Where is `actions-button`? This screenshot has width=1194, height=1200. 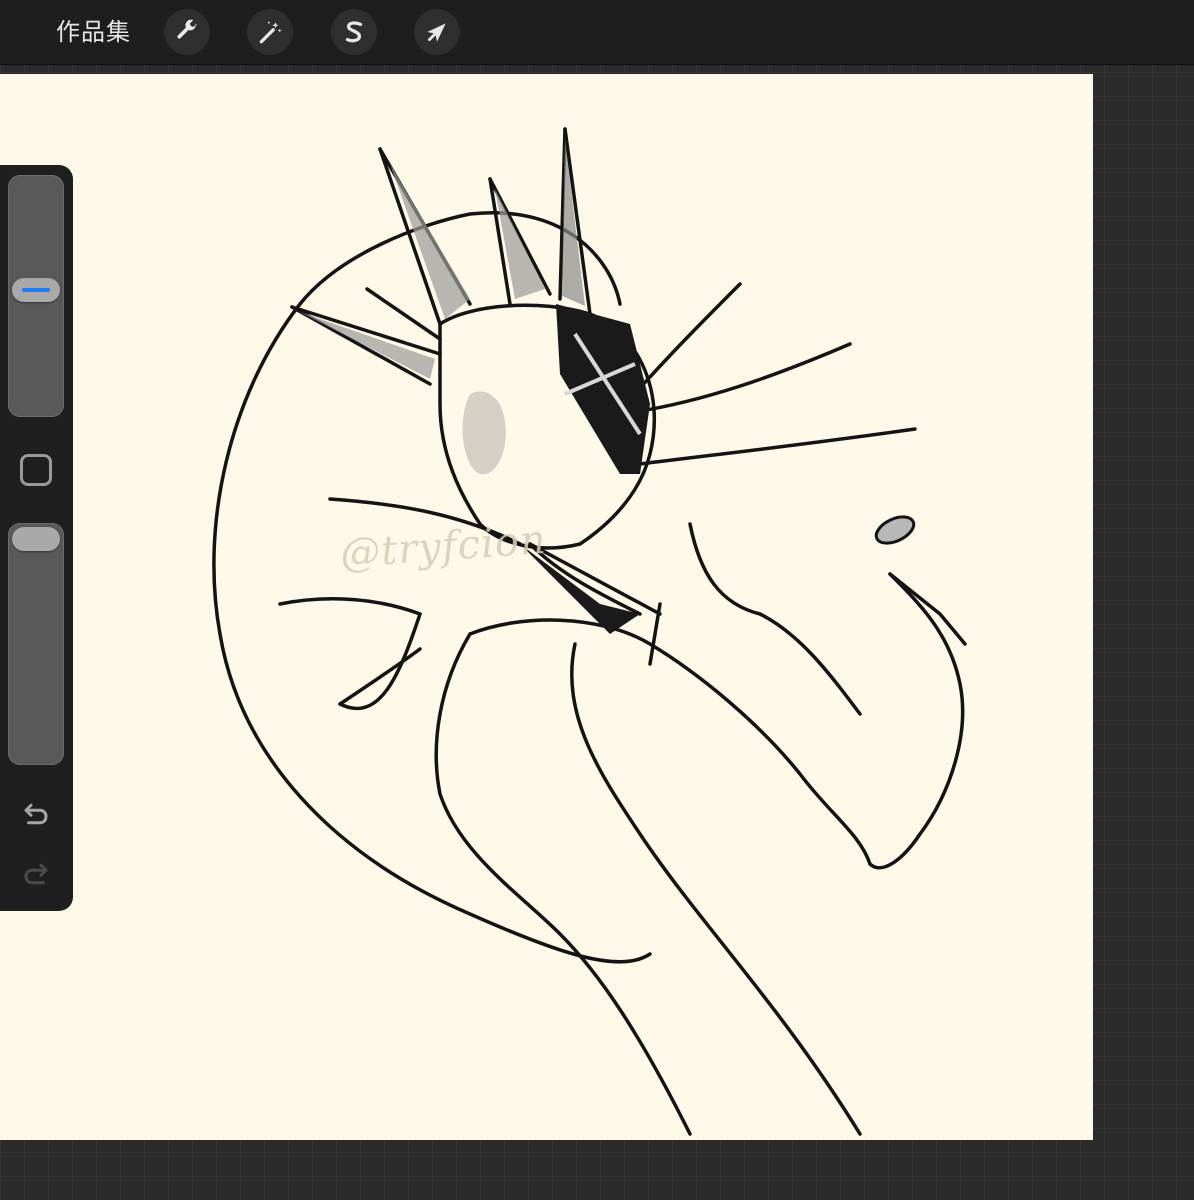
actions-button is located at coordinates (187, 32).